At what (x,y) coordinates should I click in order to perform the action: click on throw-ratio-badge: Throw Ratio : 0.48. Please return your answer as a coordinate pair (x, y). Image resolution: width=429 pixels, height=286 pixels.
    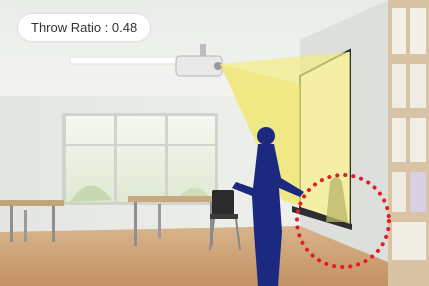
    Looking at the image, I should click on (84, 27).